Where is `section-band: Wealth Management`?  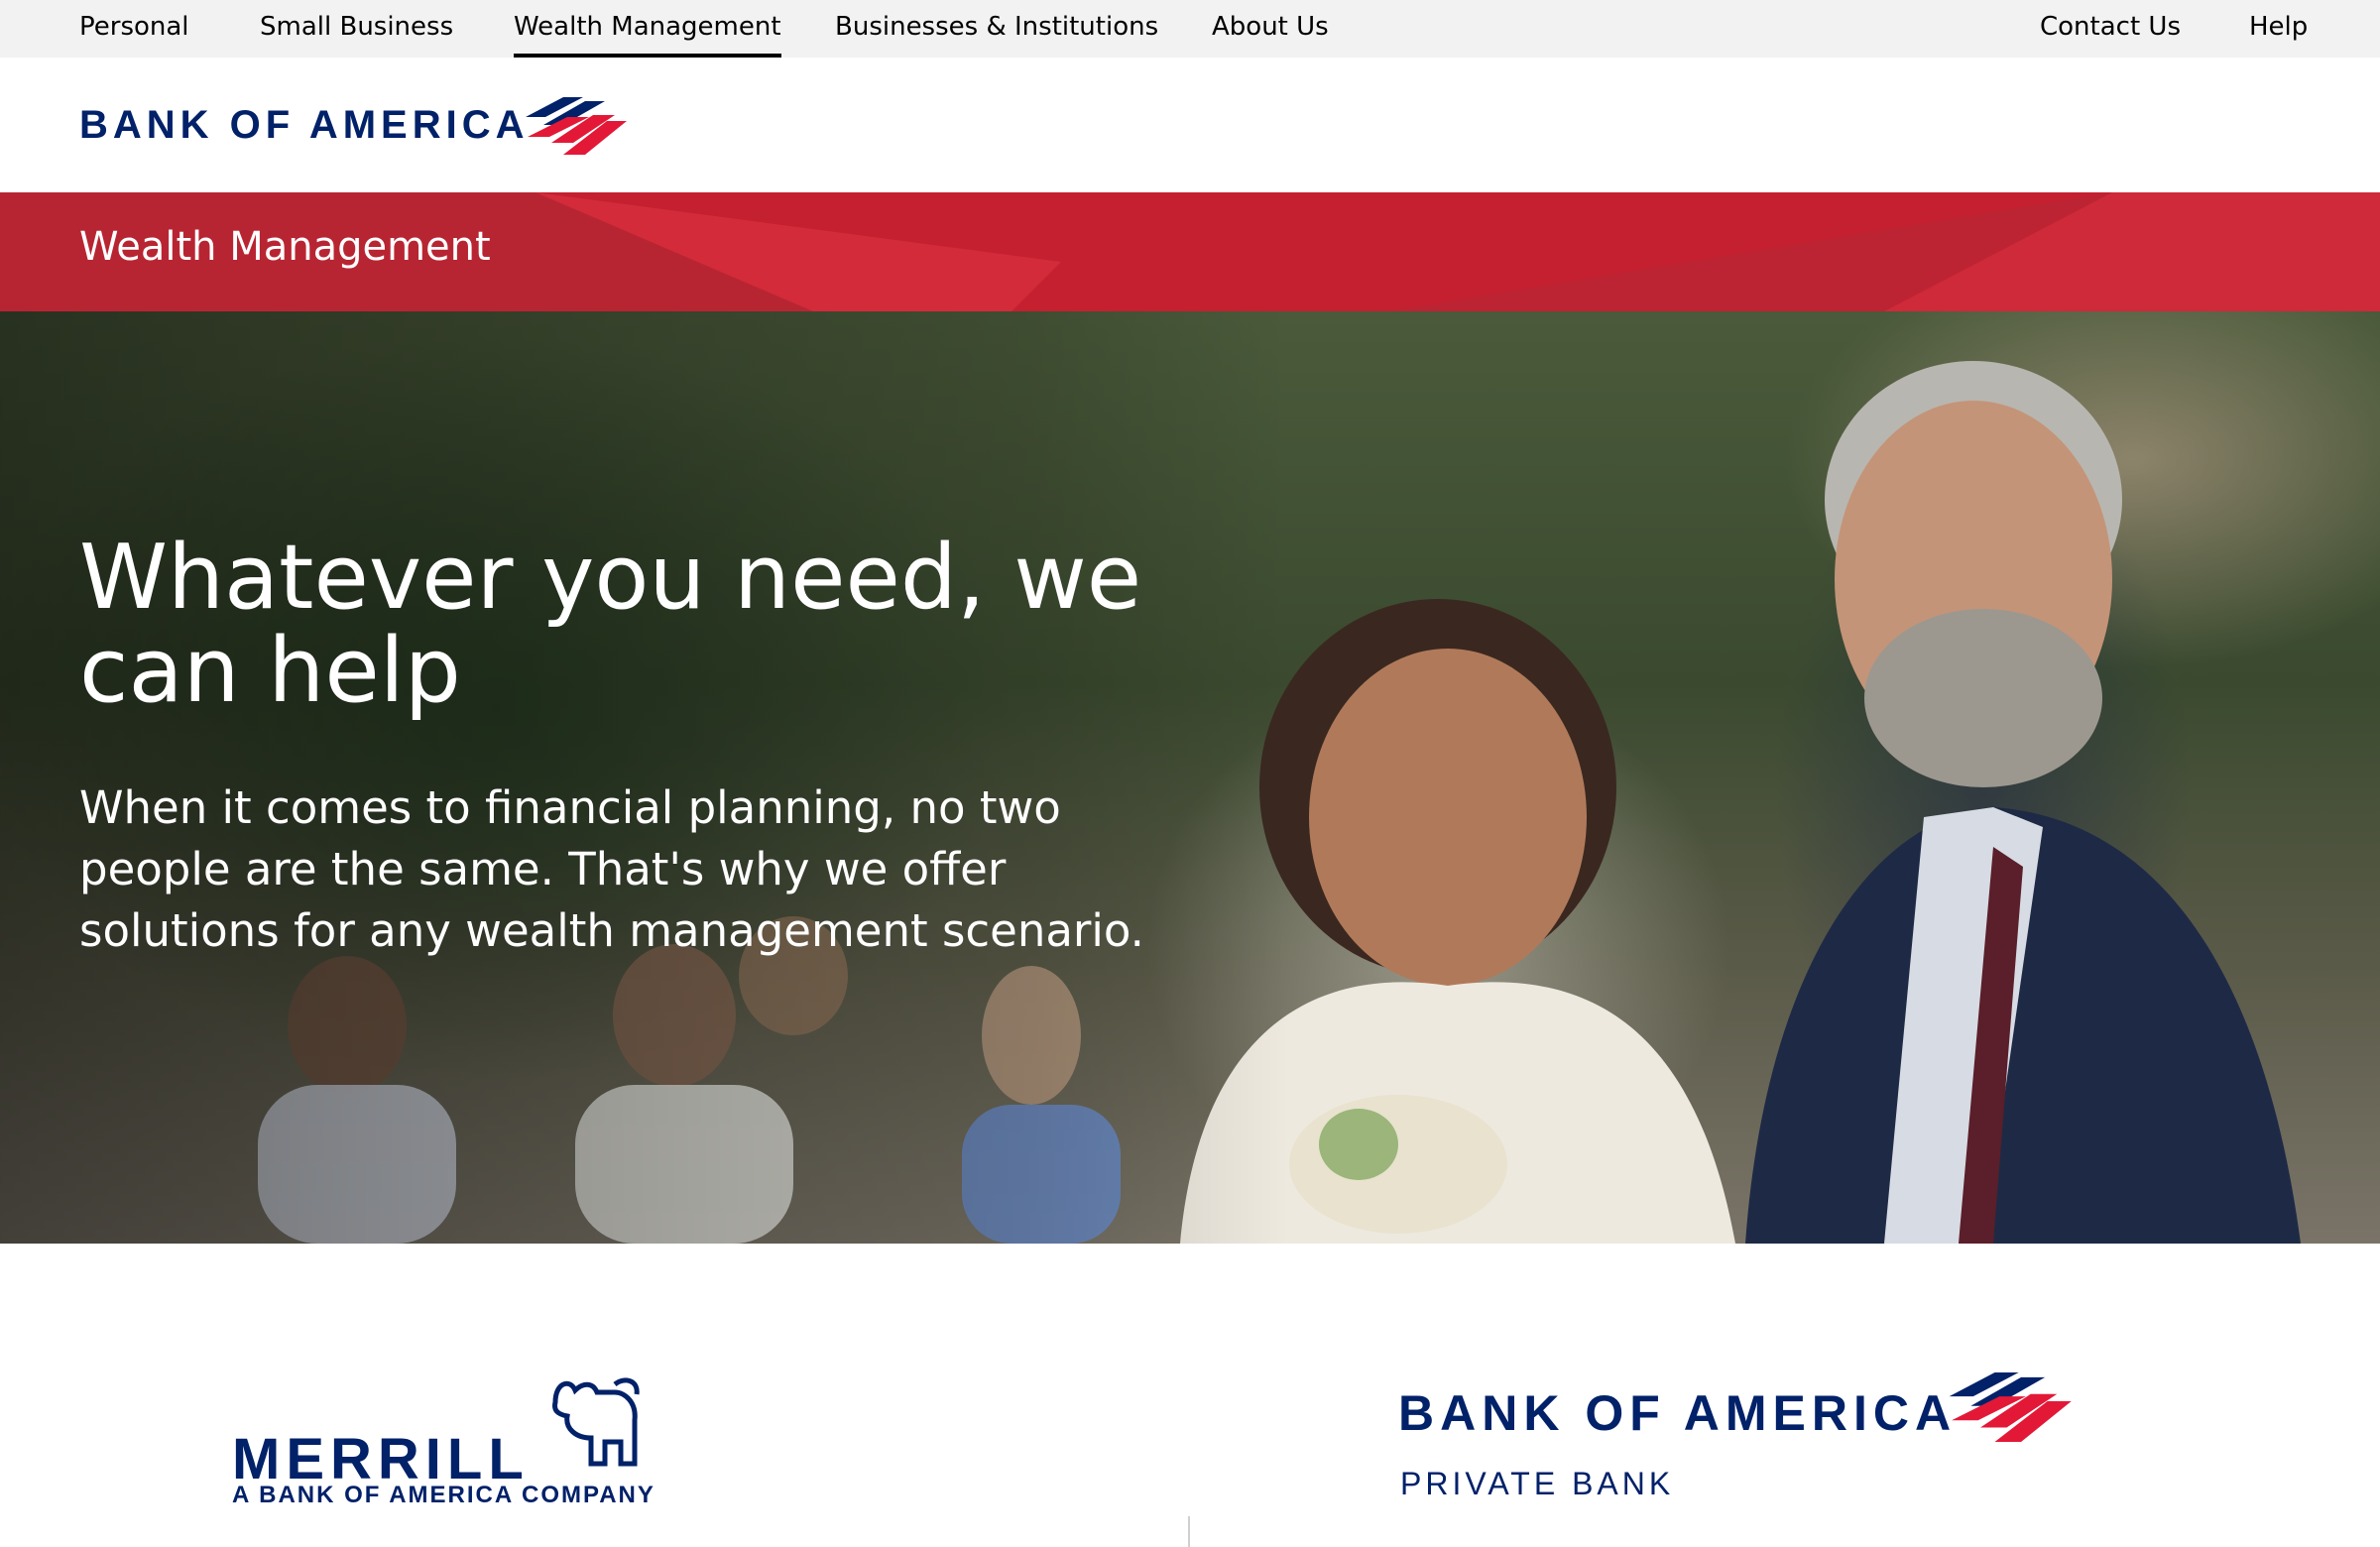 section-band: Wealth Management is located at coordinates (1190, 251).